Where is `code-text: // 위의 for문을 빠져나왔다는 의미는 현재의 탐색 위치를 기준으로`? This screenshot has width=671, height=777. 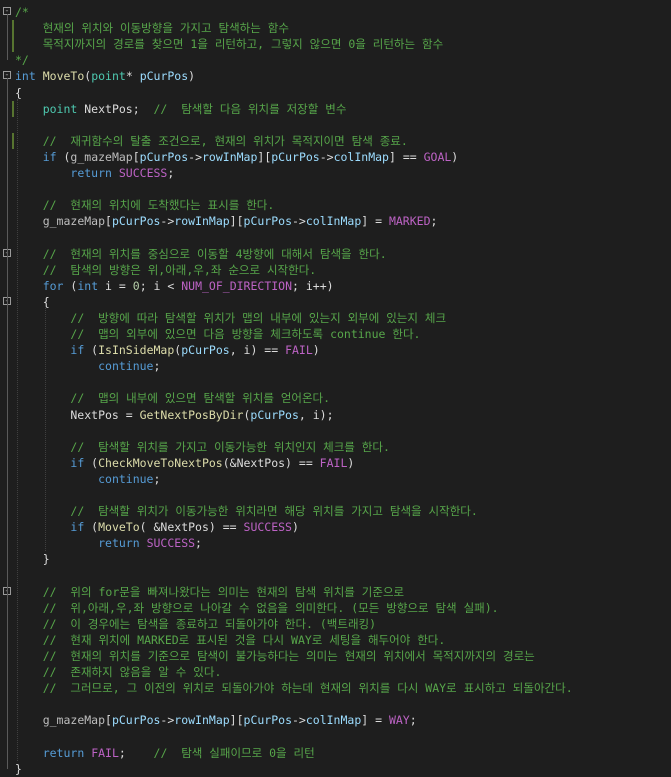 code-text: // 위의 for문을 빠져나왔다는 의미는 현재의 탐색 위치를 기준으로 is located at coordinates (209, 592).